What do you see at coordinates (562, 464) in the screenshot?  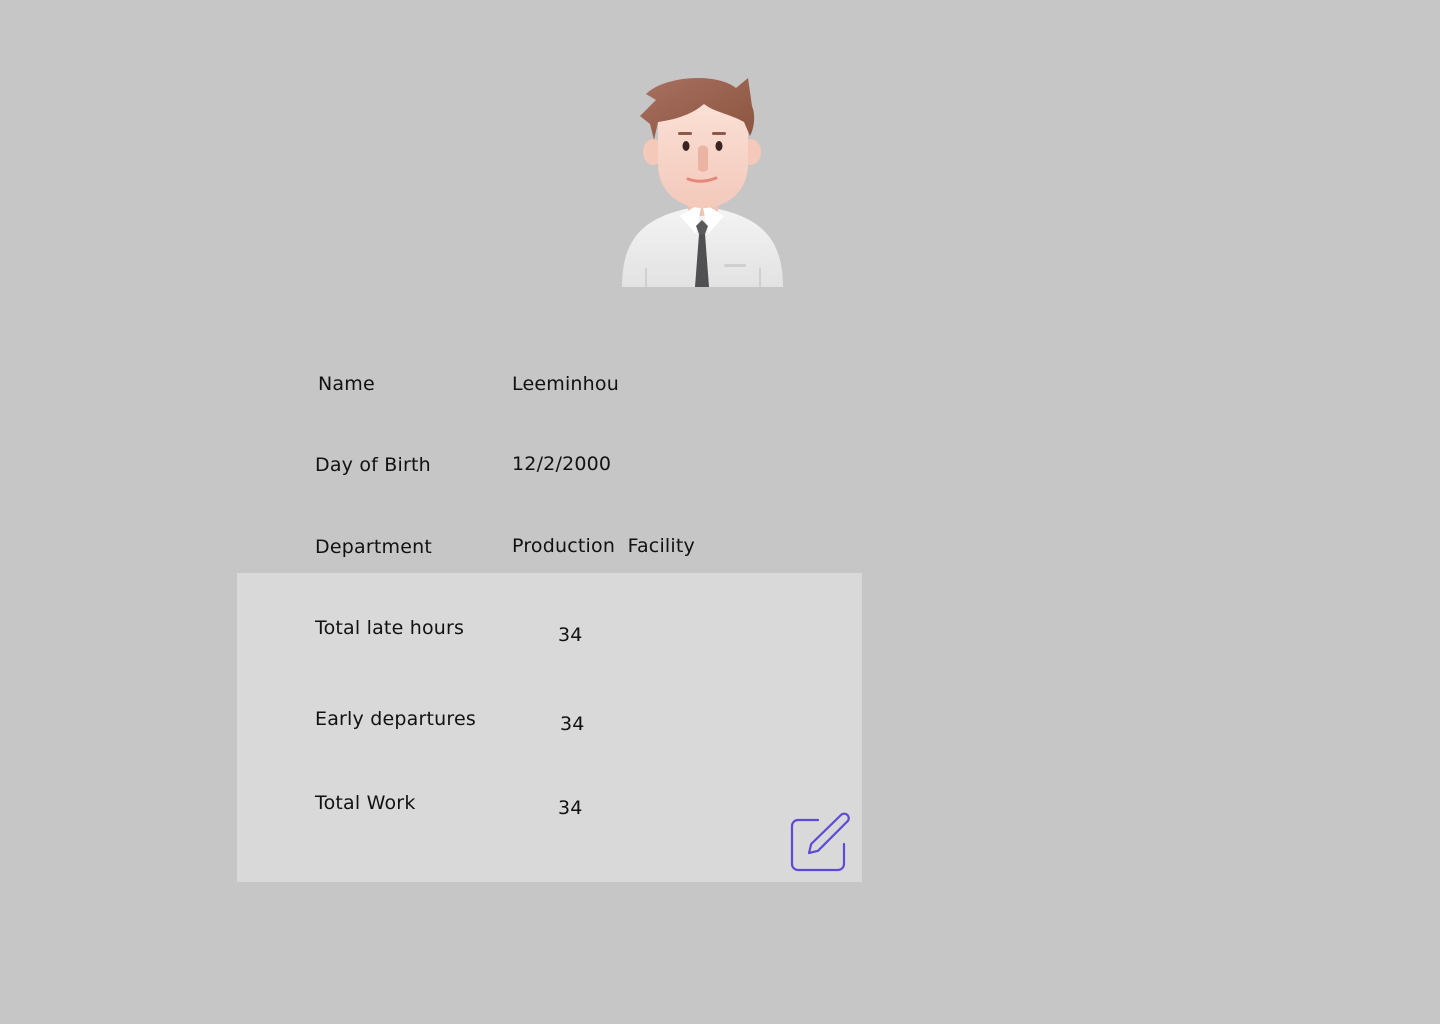 I see `birth-value: 12/2/2000` at bounding box center [562, 464].